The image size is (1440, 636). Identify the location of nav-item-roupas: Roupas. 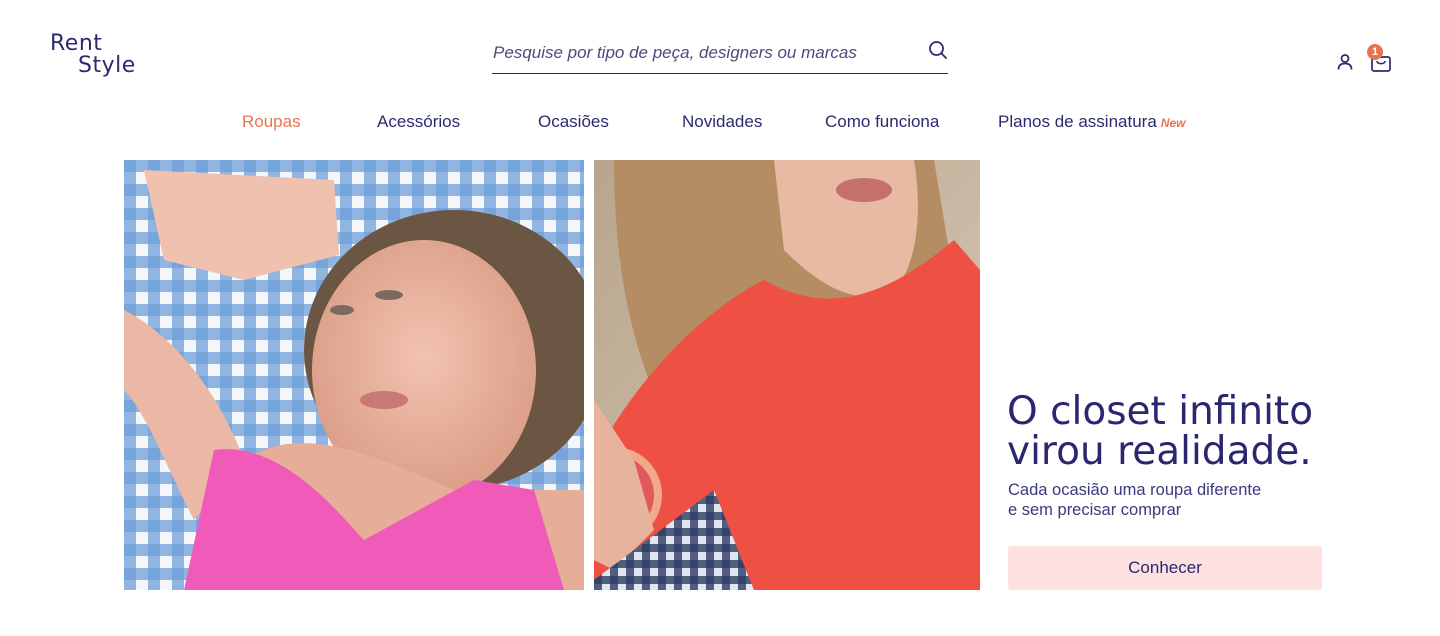
(271, 122).